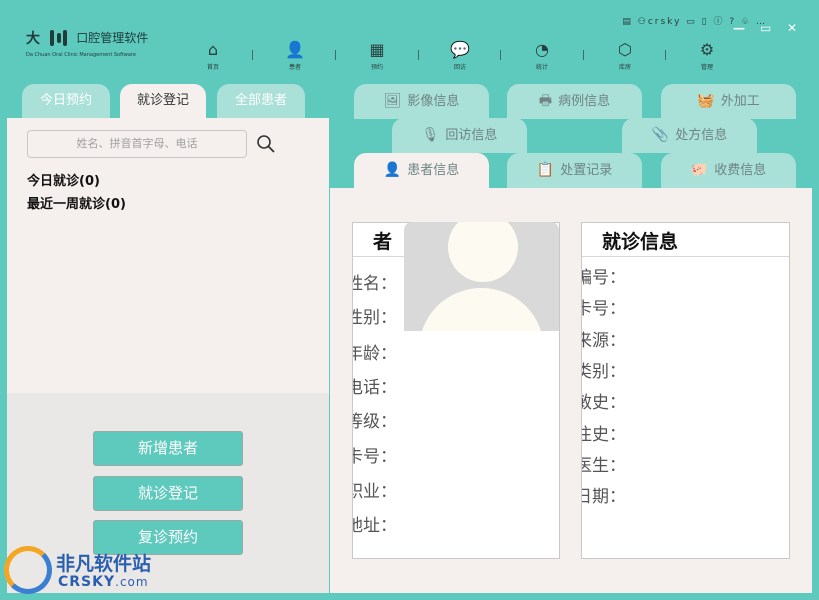 The height and width of the screenshot is (600, 819). What do you see at coordinates (33, 38) in the screenshot?
I see `logo-brand: 大` at bounding box center [33, 38].